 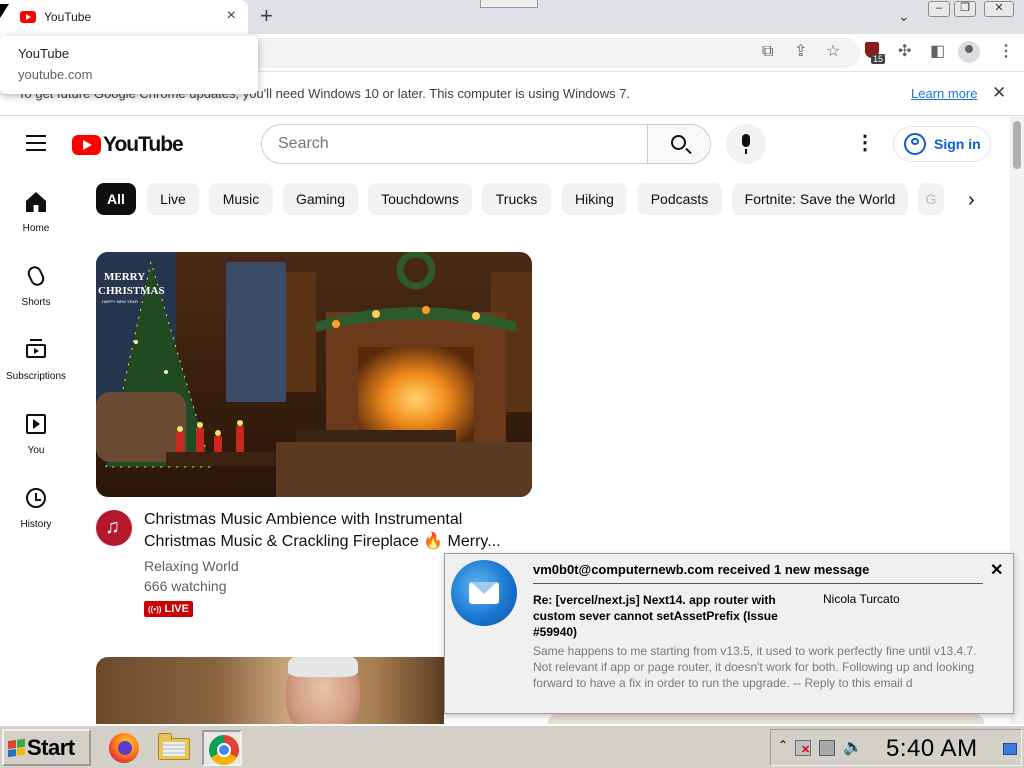 I want to click on channel-avatar, so click(x=114, y=528).